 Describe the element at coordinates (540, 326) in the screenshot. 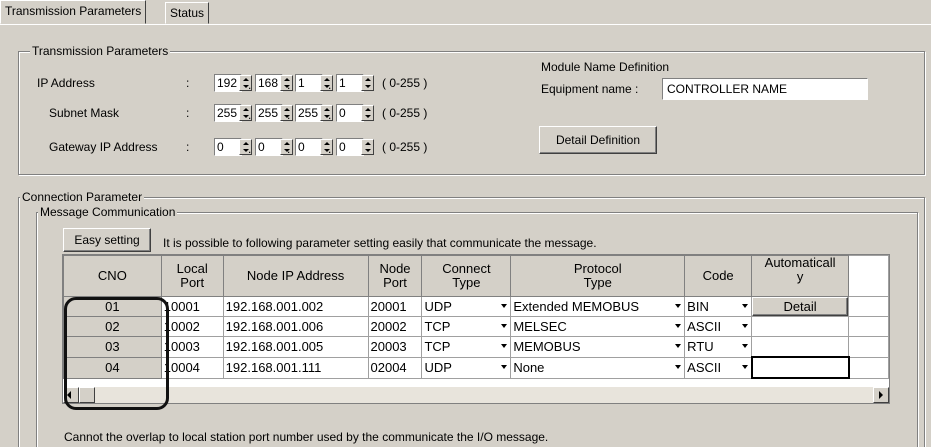

I see `protocol-type-value: MELSEC` at that location.